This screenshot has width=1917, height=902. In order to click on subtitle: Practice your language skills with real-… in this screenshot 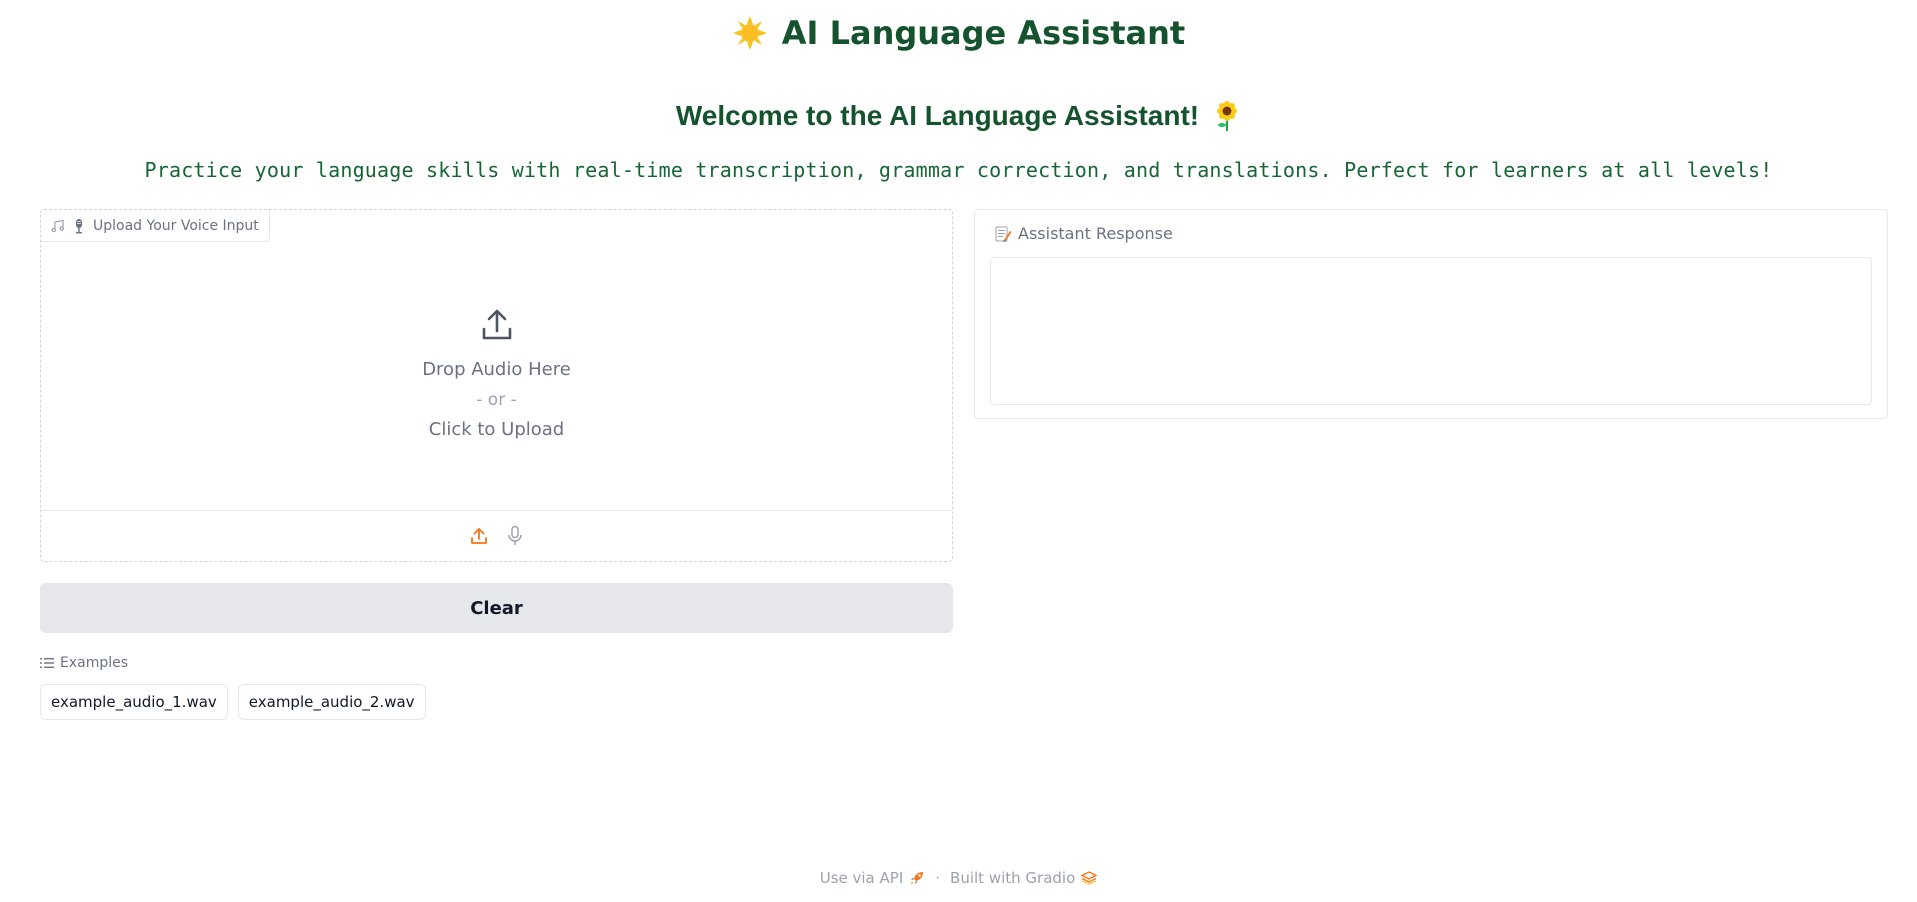, I will do `click(958, 170)`.